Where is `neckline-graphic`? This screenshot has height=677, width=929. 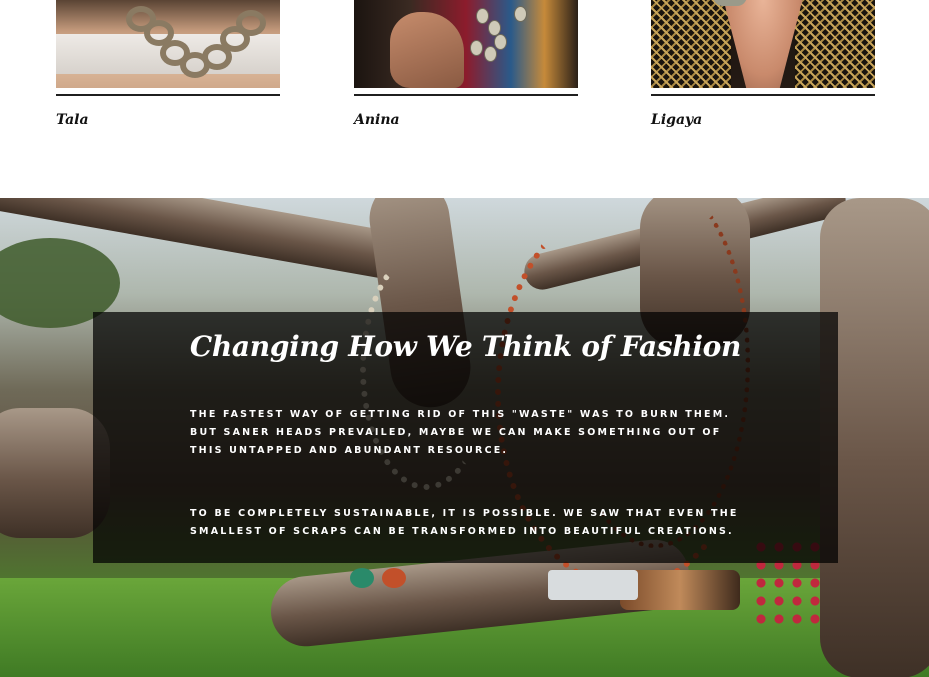 neckline-graphic is located at coordinates (763, 44).